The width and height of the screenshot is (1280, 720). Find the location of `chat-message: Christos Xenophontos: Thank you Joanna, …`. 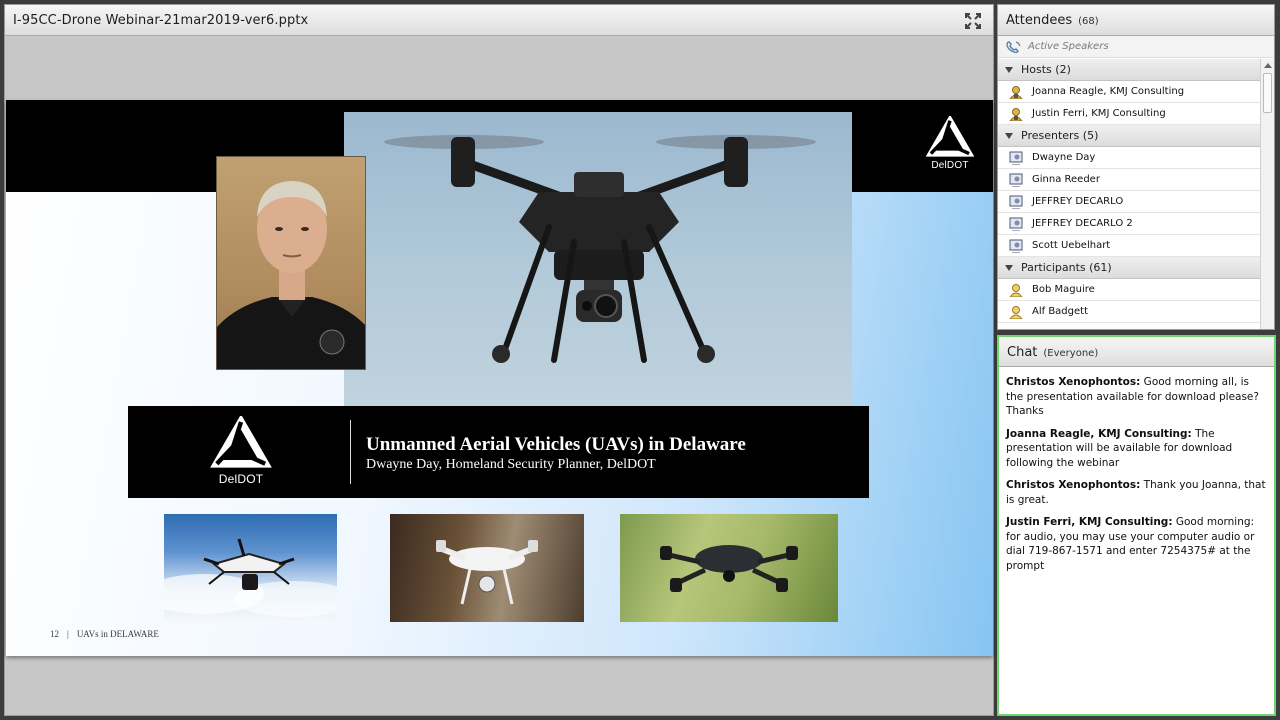

chat-message: Christos Xenophontos: Thank you Joanna, … is located at coordinates (1136, 492).